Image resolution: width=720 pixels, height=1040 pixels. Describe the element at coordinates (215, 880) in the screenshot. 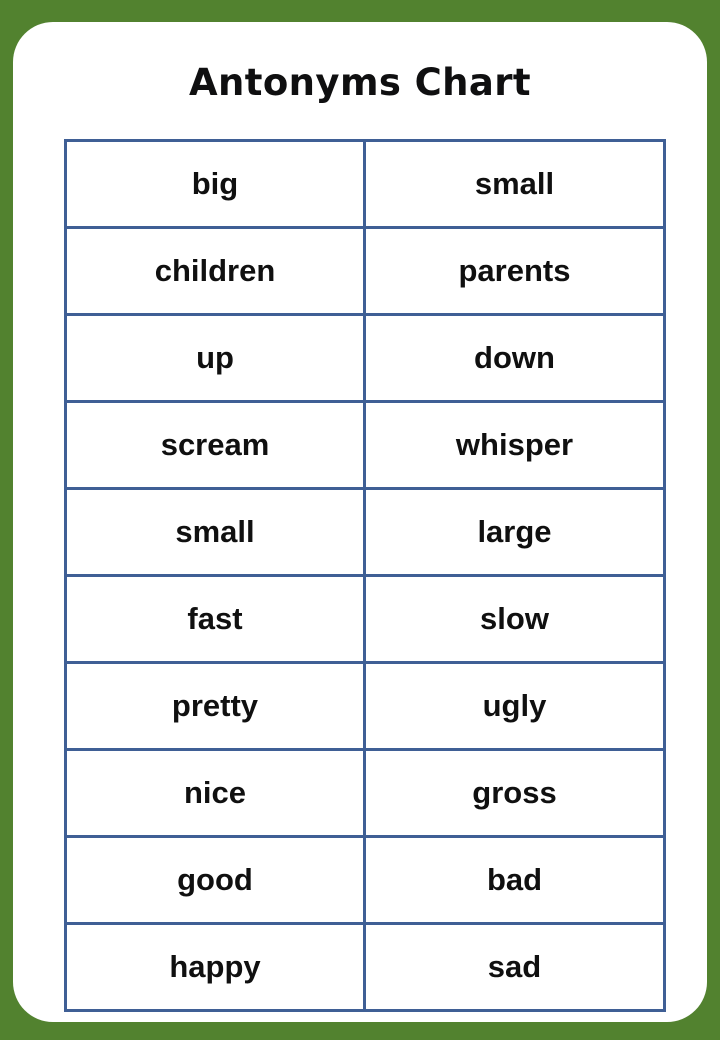

I see `word-cell: good` at that location.